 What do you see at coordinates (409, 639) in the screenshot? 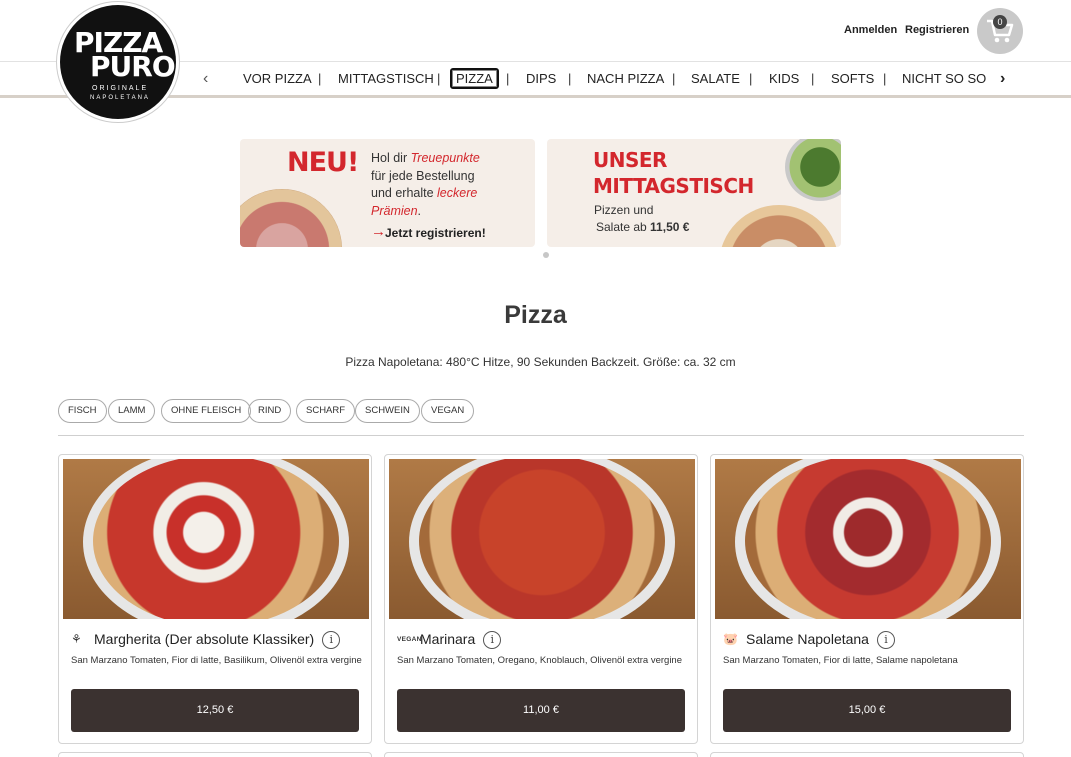
I see `vegan-icon: VEGAN` at bounding box center [409, 639].